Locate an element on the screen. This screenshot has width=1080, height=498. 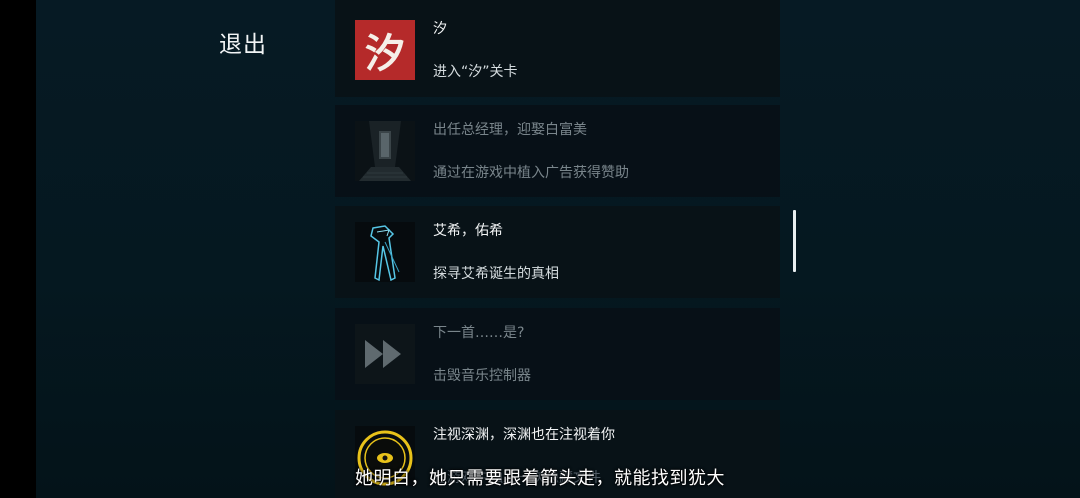
achievement-desc: 击毁音乐控制器 is located at coordinates (482, 376).